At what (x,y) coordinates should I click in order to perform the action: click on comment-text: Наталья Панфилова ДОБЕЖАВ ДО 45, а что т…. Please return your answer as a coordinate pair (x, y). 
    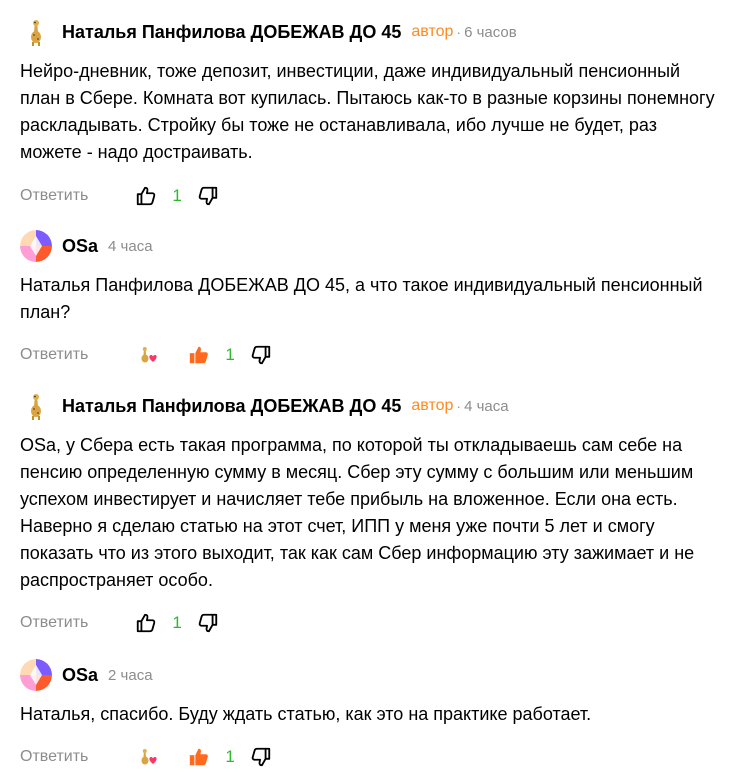
    Looking at the image, I should click on (361, 298).